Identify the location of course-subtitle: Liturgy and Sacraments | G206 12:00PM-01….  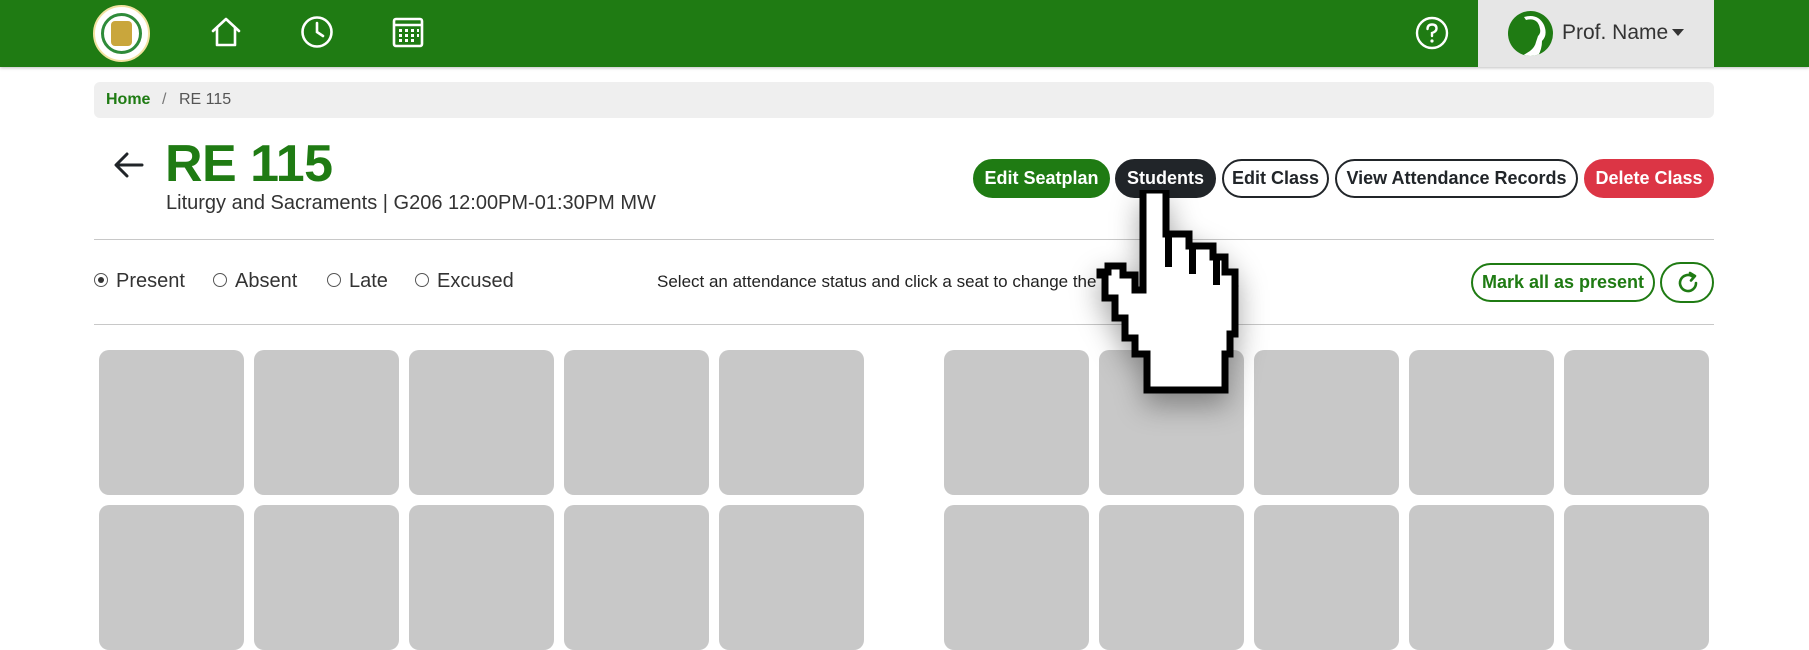
(411, 203).